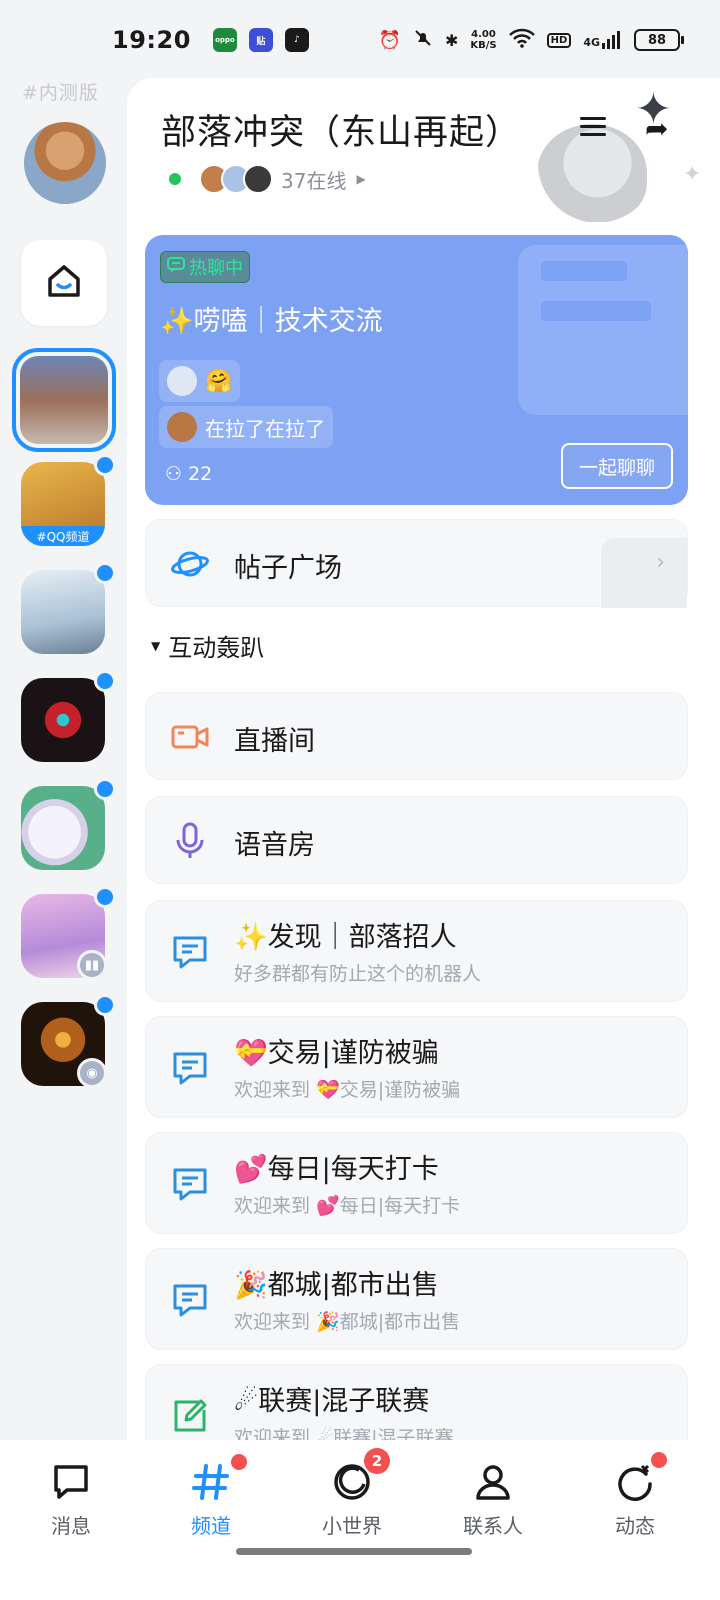 The image size is (720, 1600). What do you see at coordinates (176, 267) in the screenshot?
I see `chat-bubble-icon` at bounding box center [176, 267].